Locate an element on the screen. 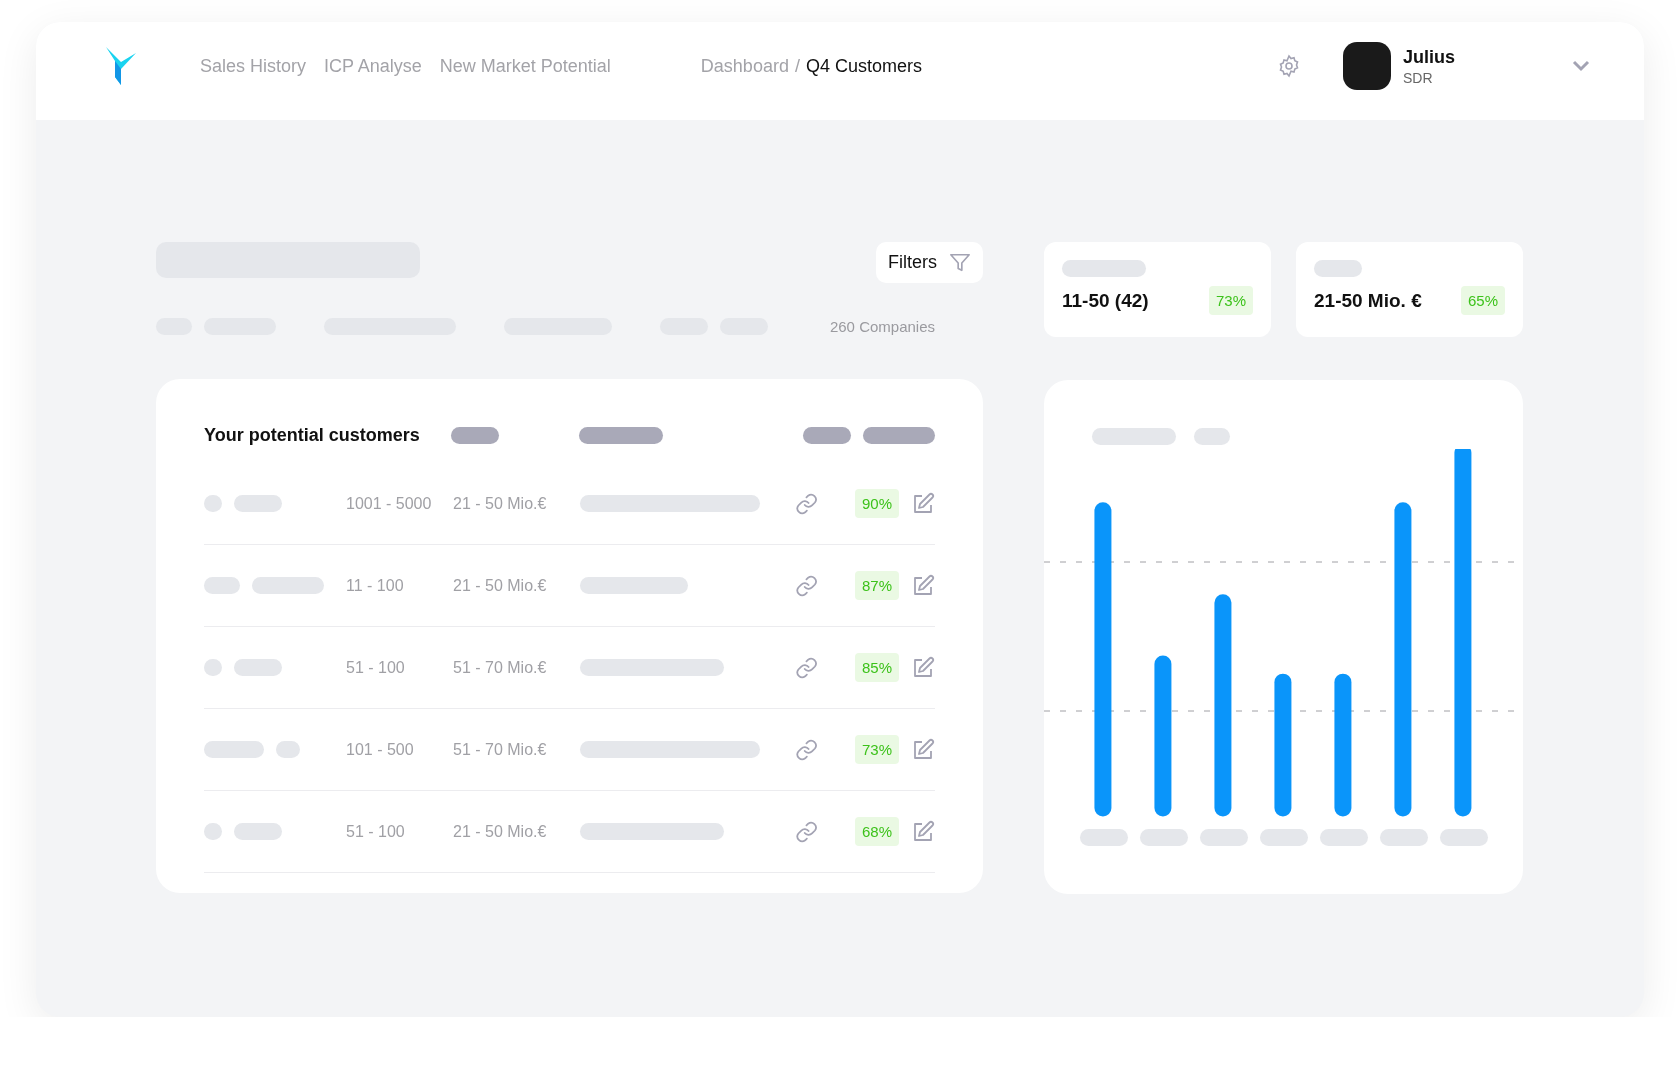  company-size: 1001 - 5000 is located at coordinates (389, 503).